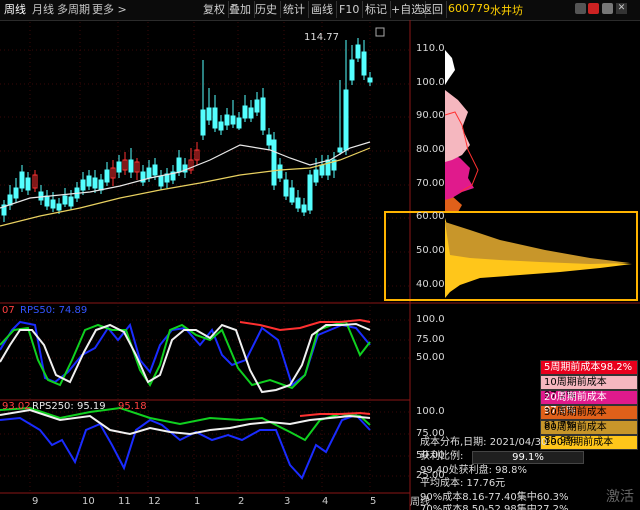  Describe the element at coordinates (589, 448) in the screenshot. I see `legend-item: 100周期前成本80.0%` at that location.